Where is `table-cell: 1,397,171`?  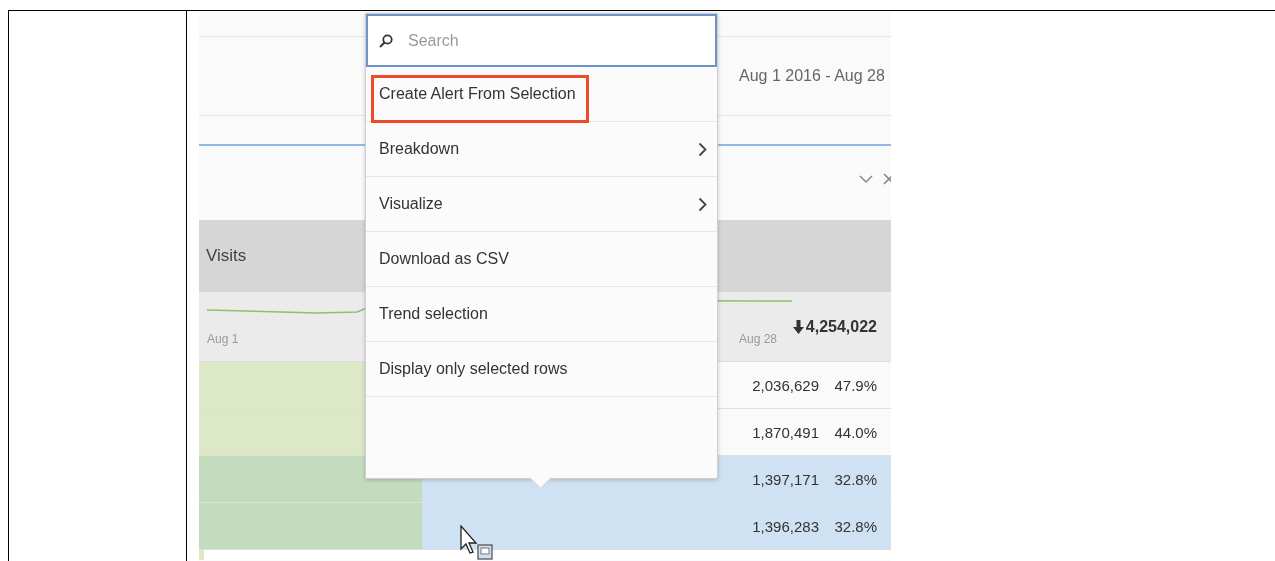
table-cell: 1,397,171 is located at coordinates (785, 479).